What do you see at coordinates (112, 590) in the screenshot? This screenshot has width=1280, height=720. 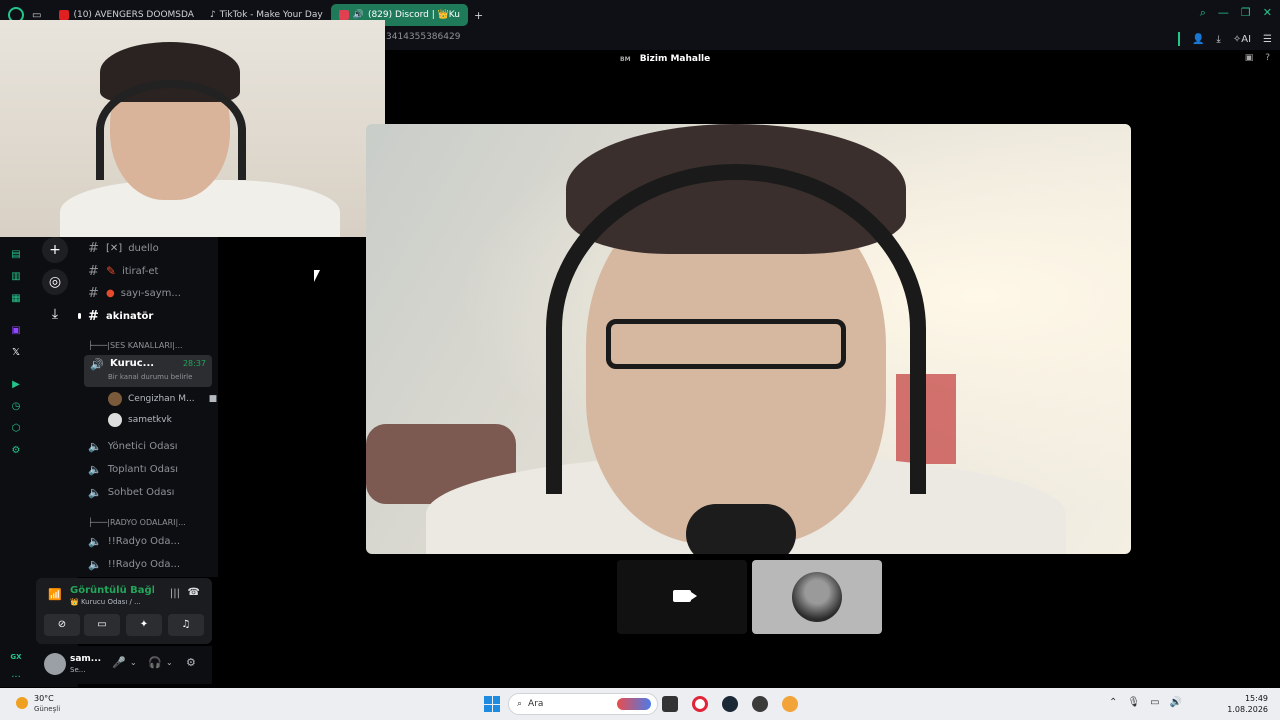 I see `connection-status: Görüntülü Bağlantı` at bounding box center [112, 590].